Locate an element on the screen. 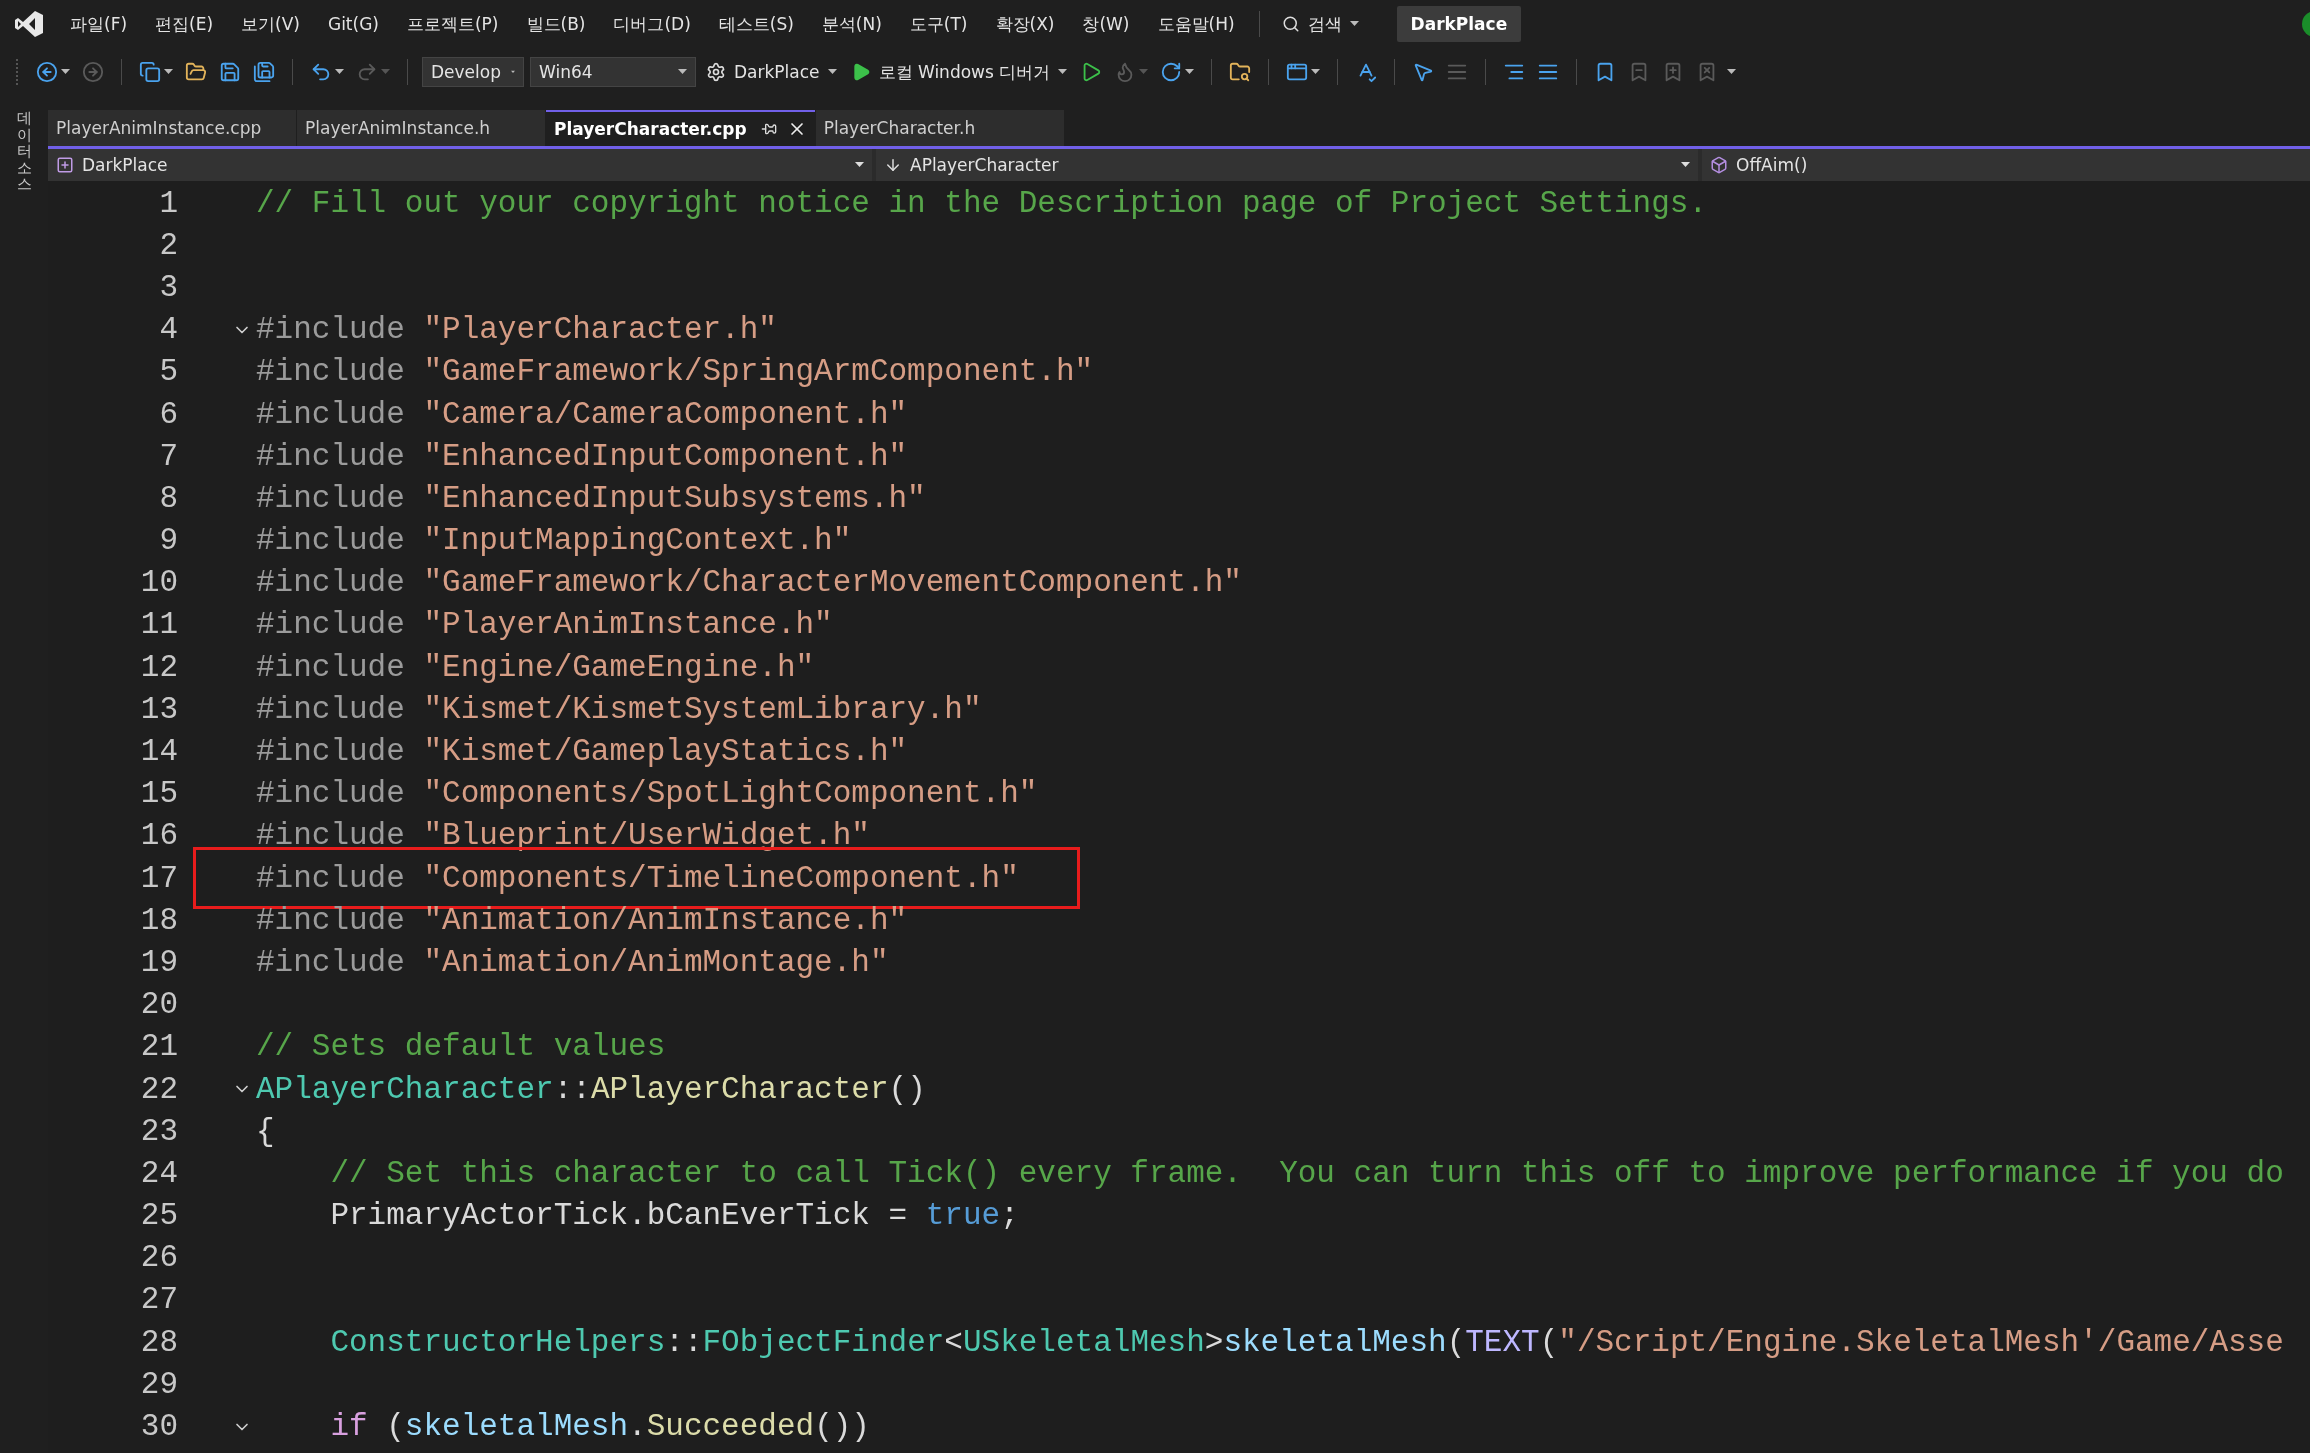 This screenshot has height=1453, width=2310. pin-icon is located at coordinates (768, 129).